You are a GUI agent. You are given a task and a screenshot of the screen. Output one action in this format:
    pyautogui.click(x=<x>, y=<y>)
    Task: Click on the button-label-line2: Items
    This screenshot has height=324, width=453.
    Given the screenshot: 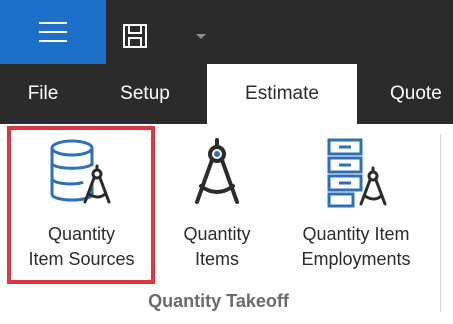 What is the action you would take?
    pyautogui.click(x=216, y=259)
    